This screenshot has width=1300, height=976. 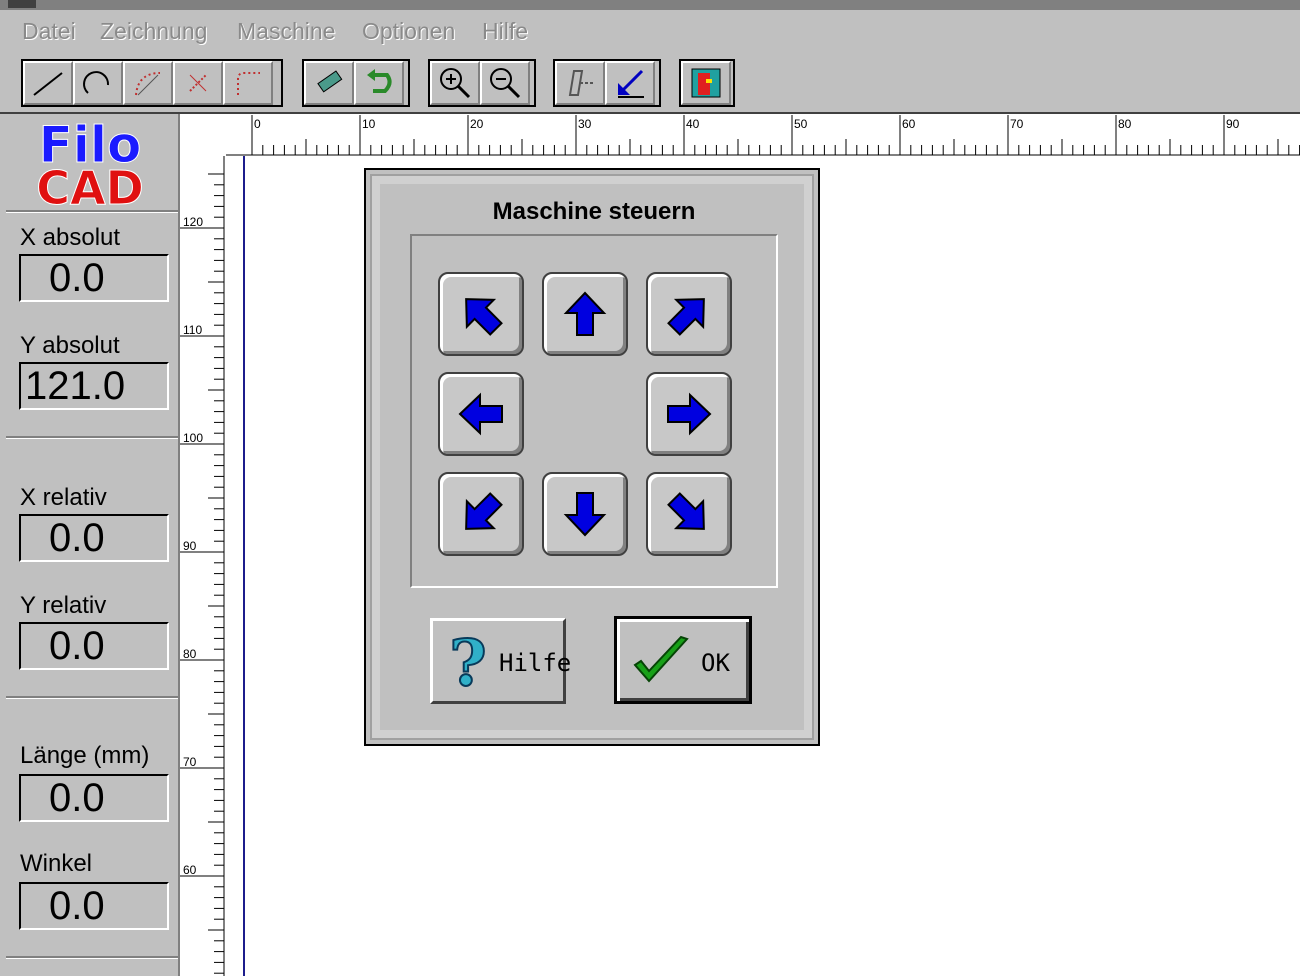 I want to click on exit-icon, so click(x=706, y=83).